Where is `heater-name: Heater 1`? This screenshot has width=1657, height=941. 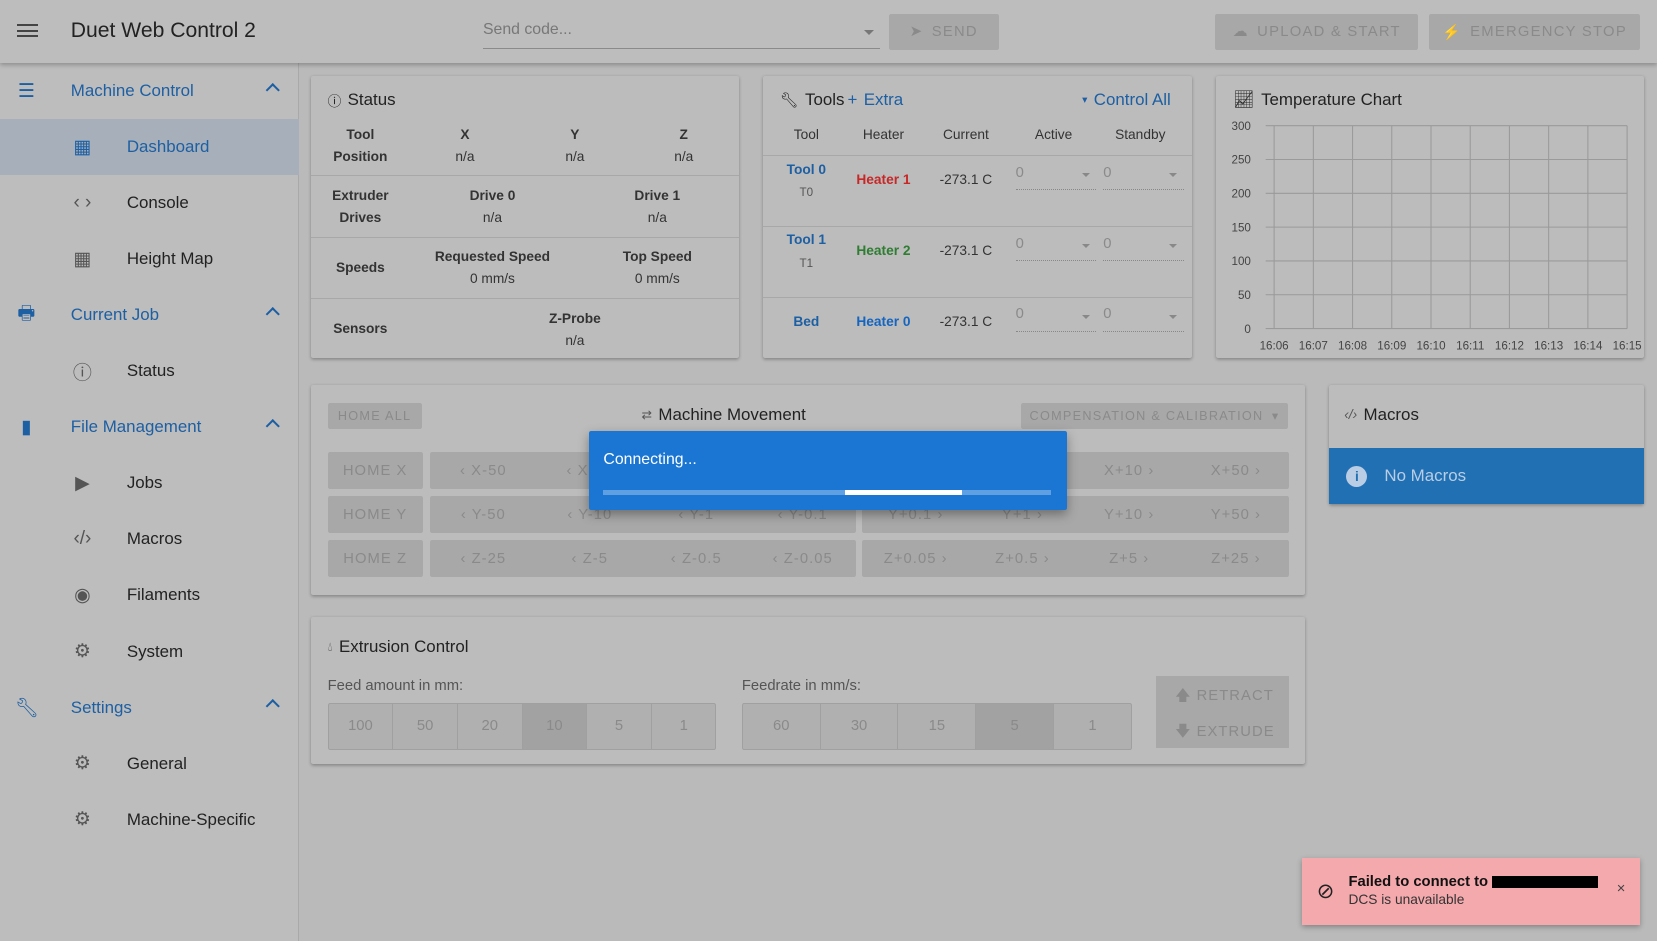 heater-name: Heater 1 is located at coordinates (883, 180).